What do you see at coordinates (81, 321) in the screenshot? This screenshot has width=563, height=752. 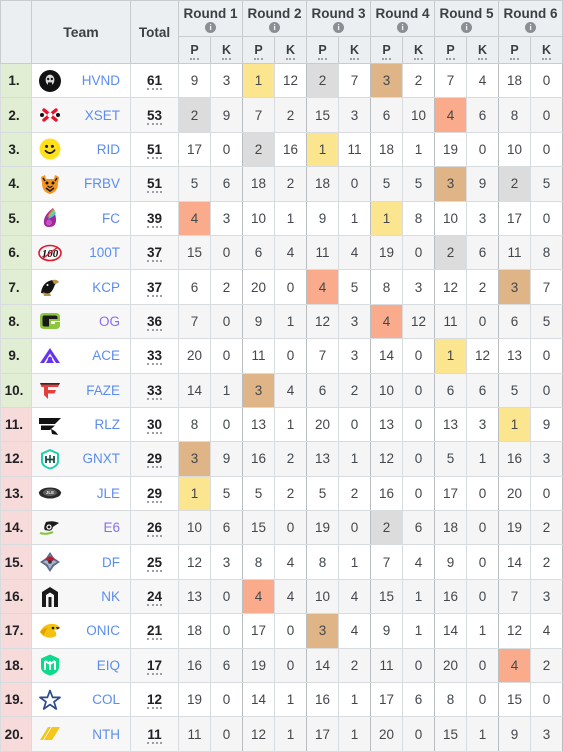 I see `team-cell: OG` at bounding box center [81, 321].